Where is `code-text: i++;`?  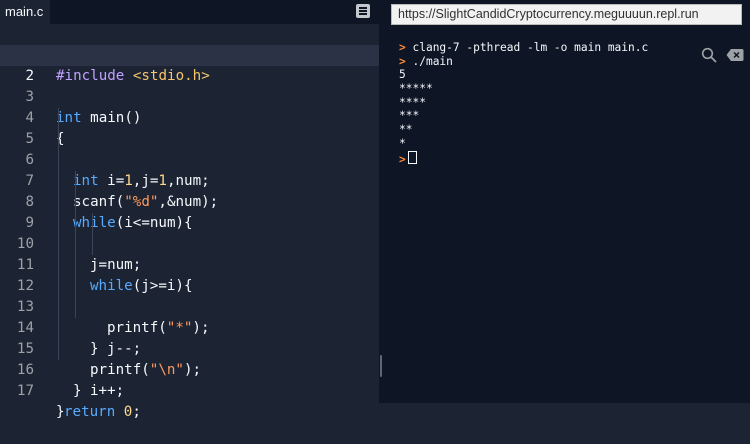 code-text: i++; is located at coordinates (107, 391).